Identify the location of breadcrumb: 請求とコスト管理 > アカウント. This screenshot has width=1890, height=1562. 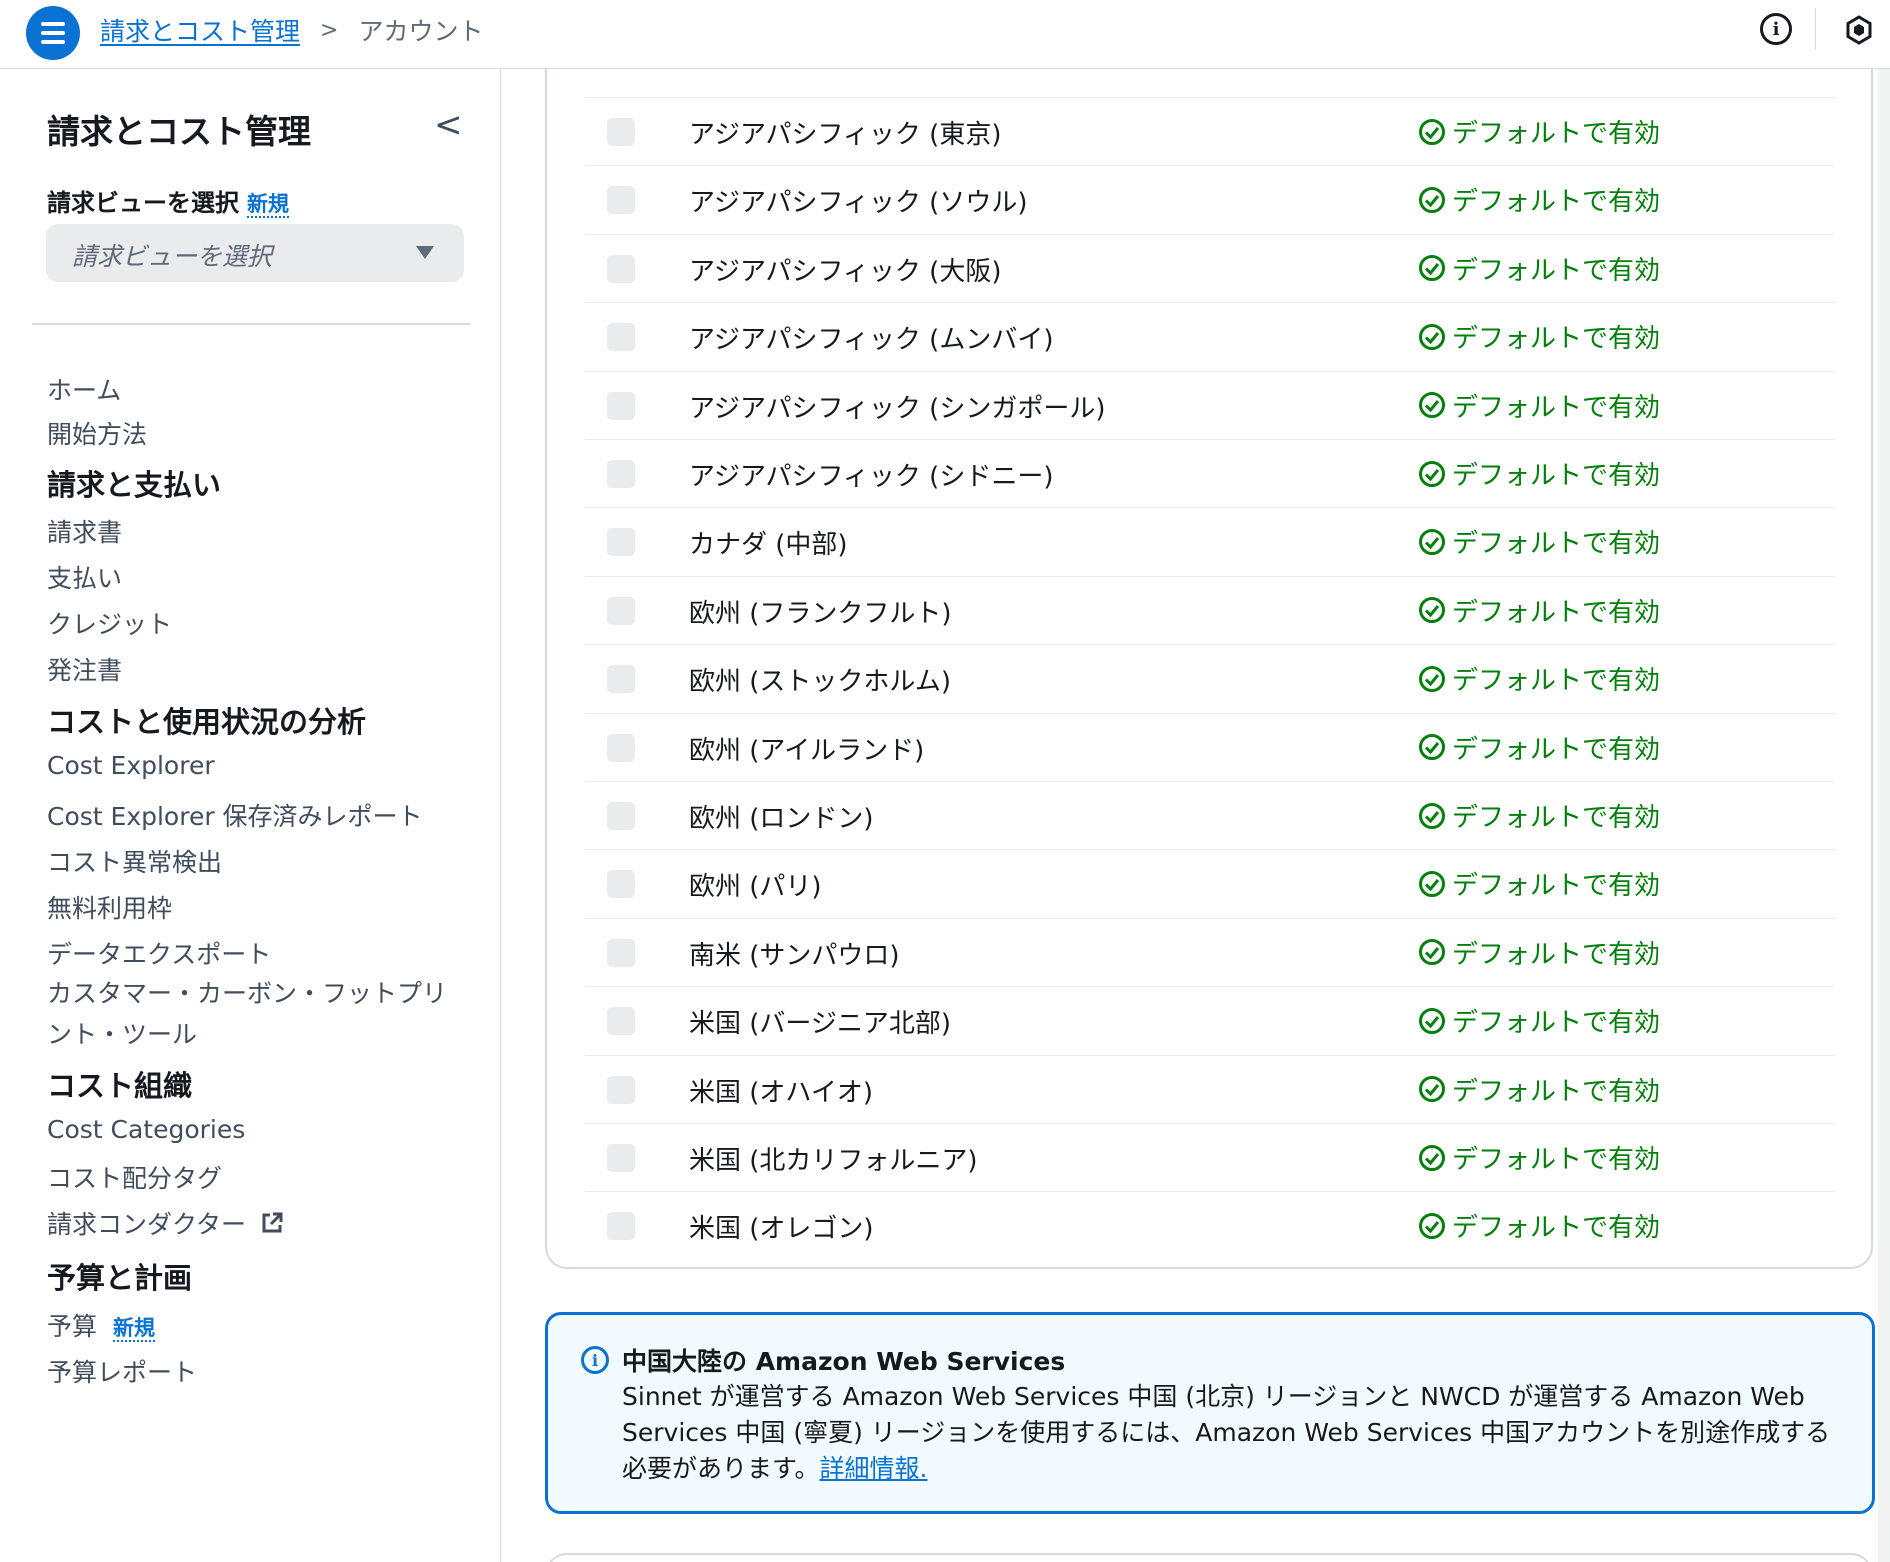
(291, 30).